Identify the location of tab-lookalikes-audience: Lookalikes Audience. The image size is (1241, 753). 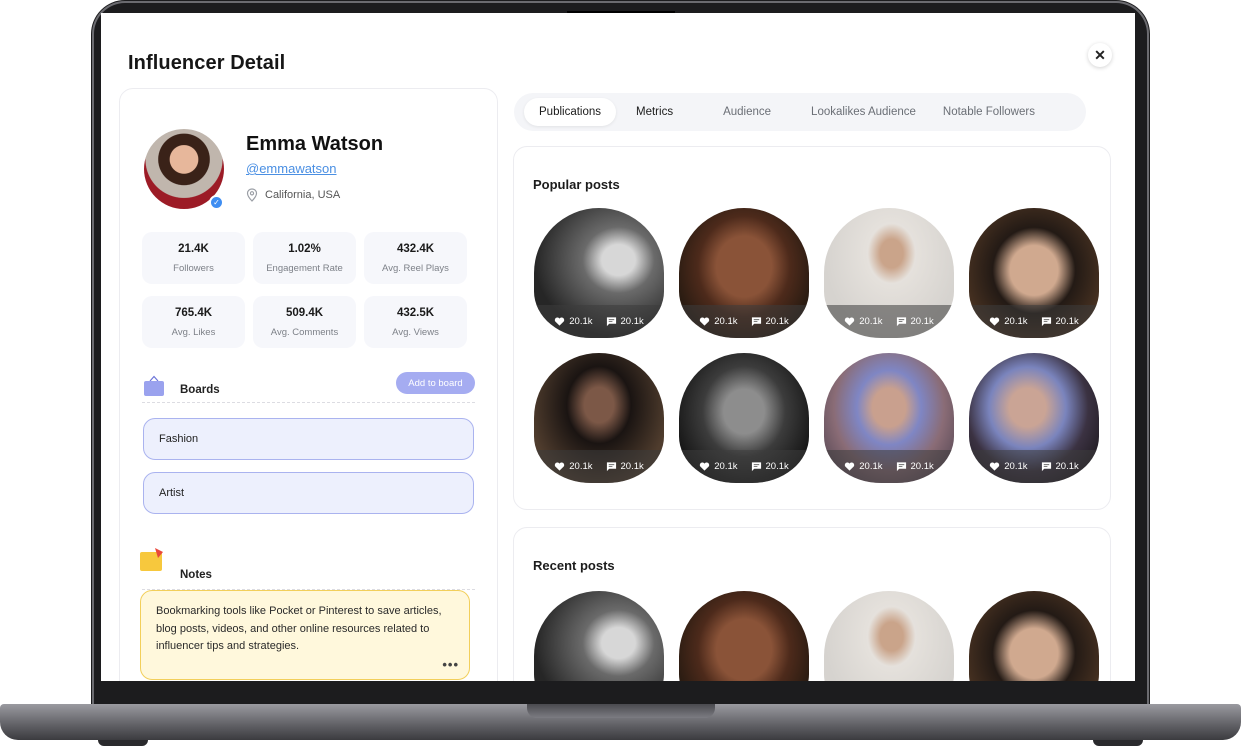
(863, 112).